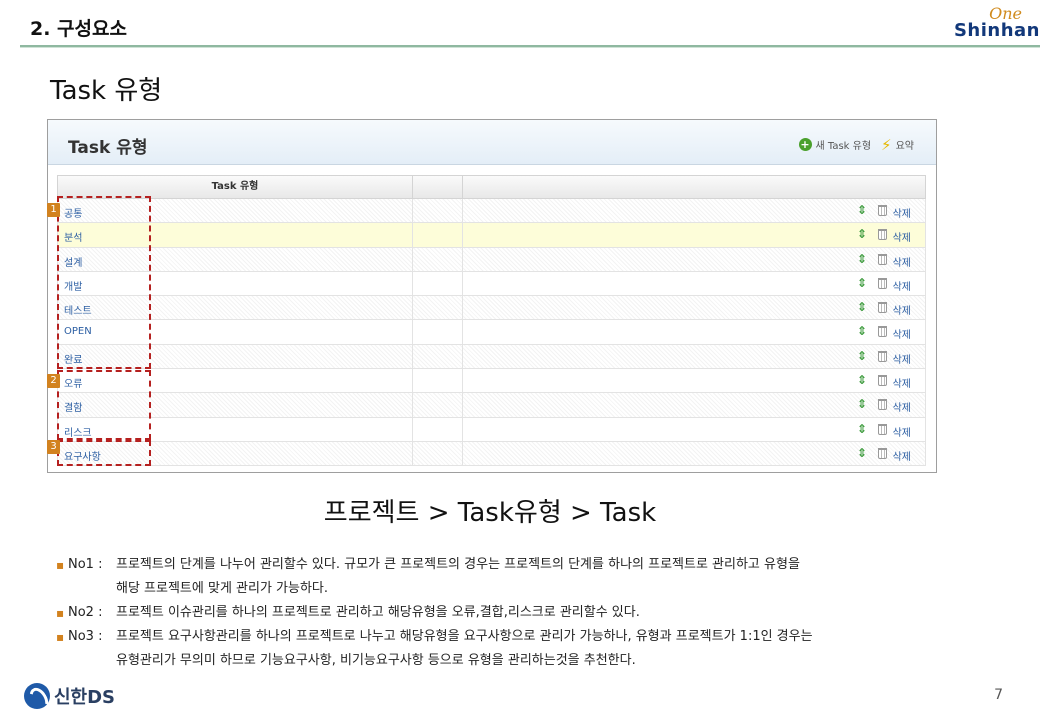 The image size is (1040, 720). I want to click on section-title: 2. 구성요소, so click(78, 29).